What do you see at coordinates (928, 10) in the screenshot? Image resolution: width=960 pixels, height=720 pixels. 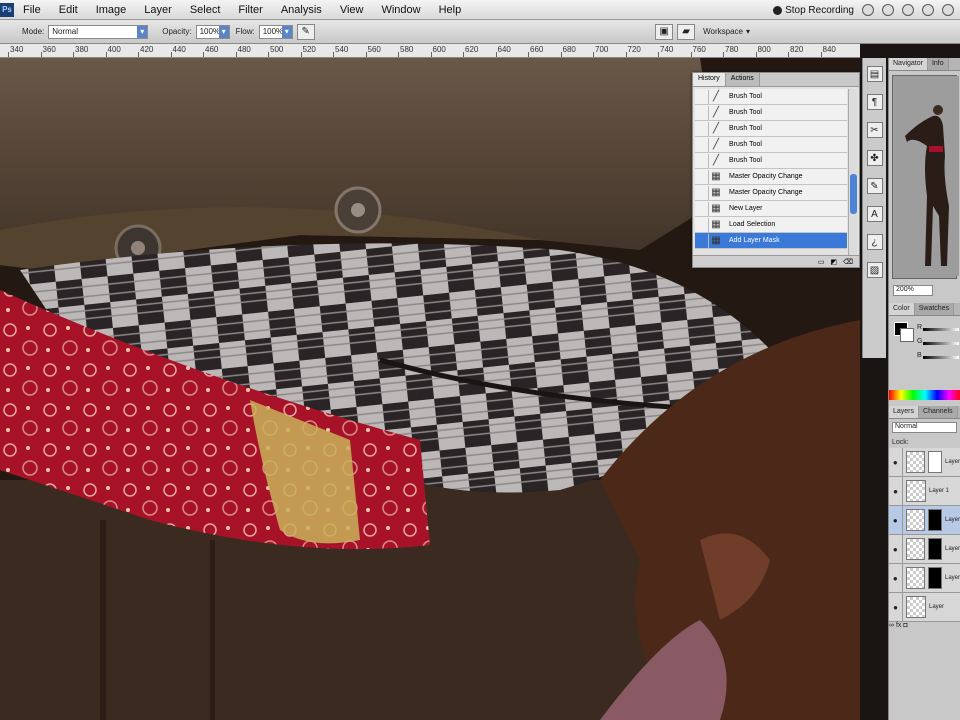 I see `volume-icon` at bounding box center [928, 10].